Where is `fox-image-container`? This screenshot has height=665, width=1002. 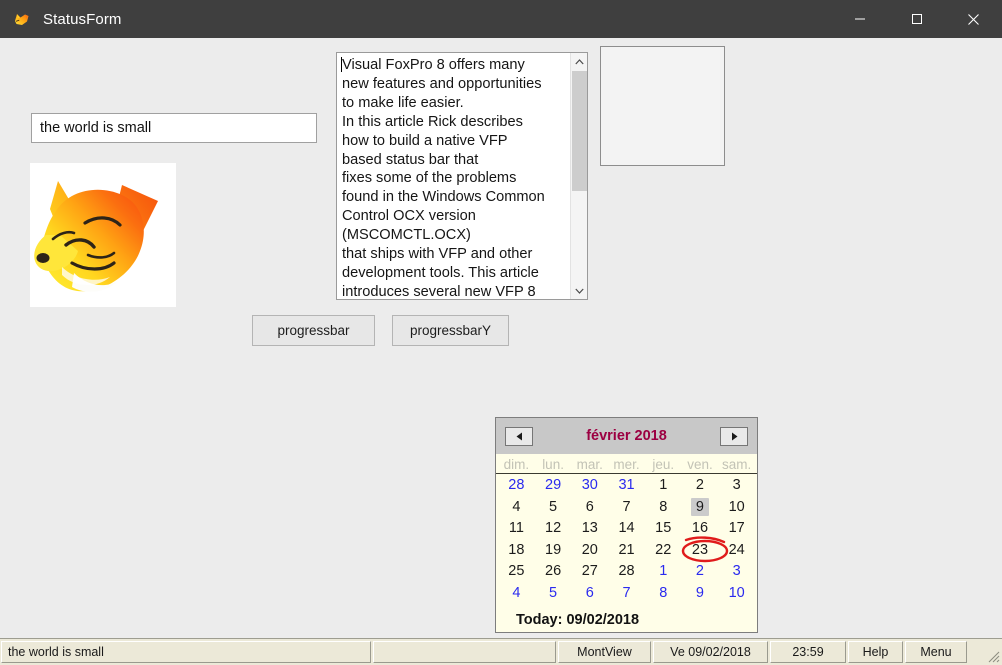 fox-image-container is located at coordinates (103, 235).